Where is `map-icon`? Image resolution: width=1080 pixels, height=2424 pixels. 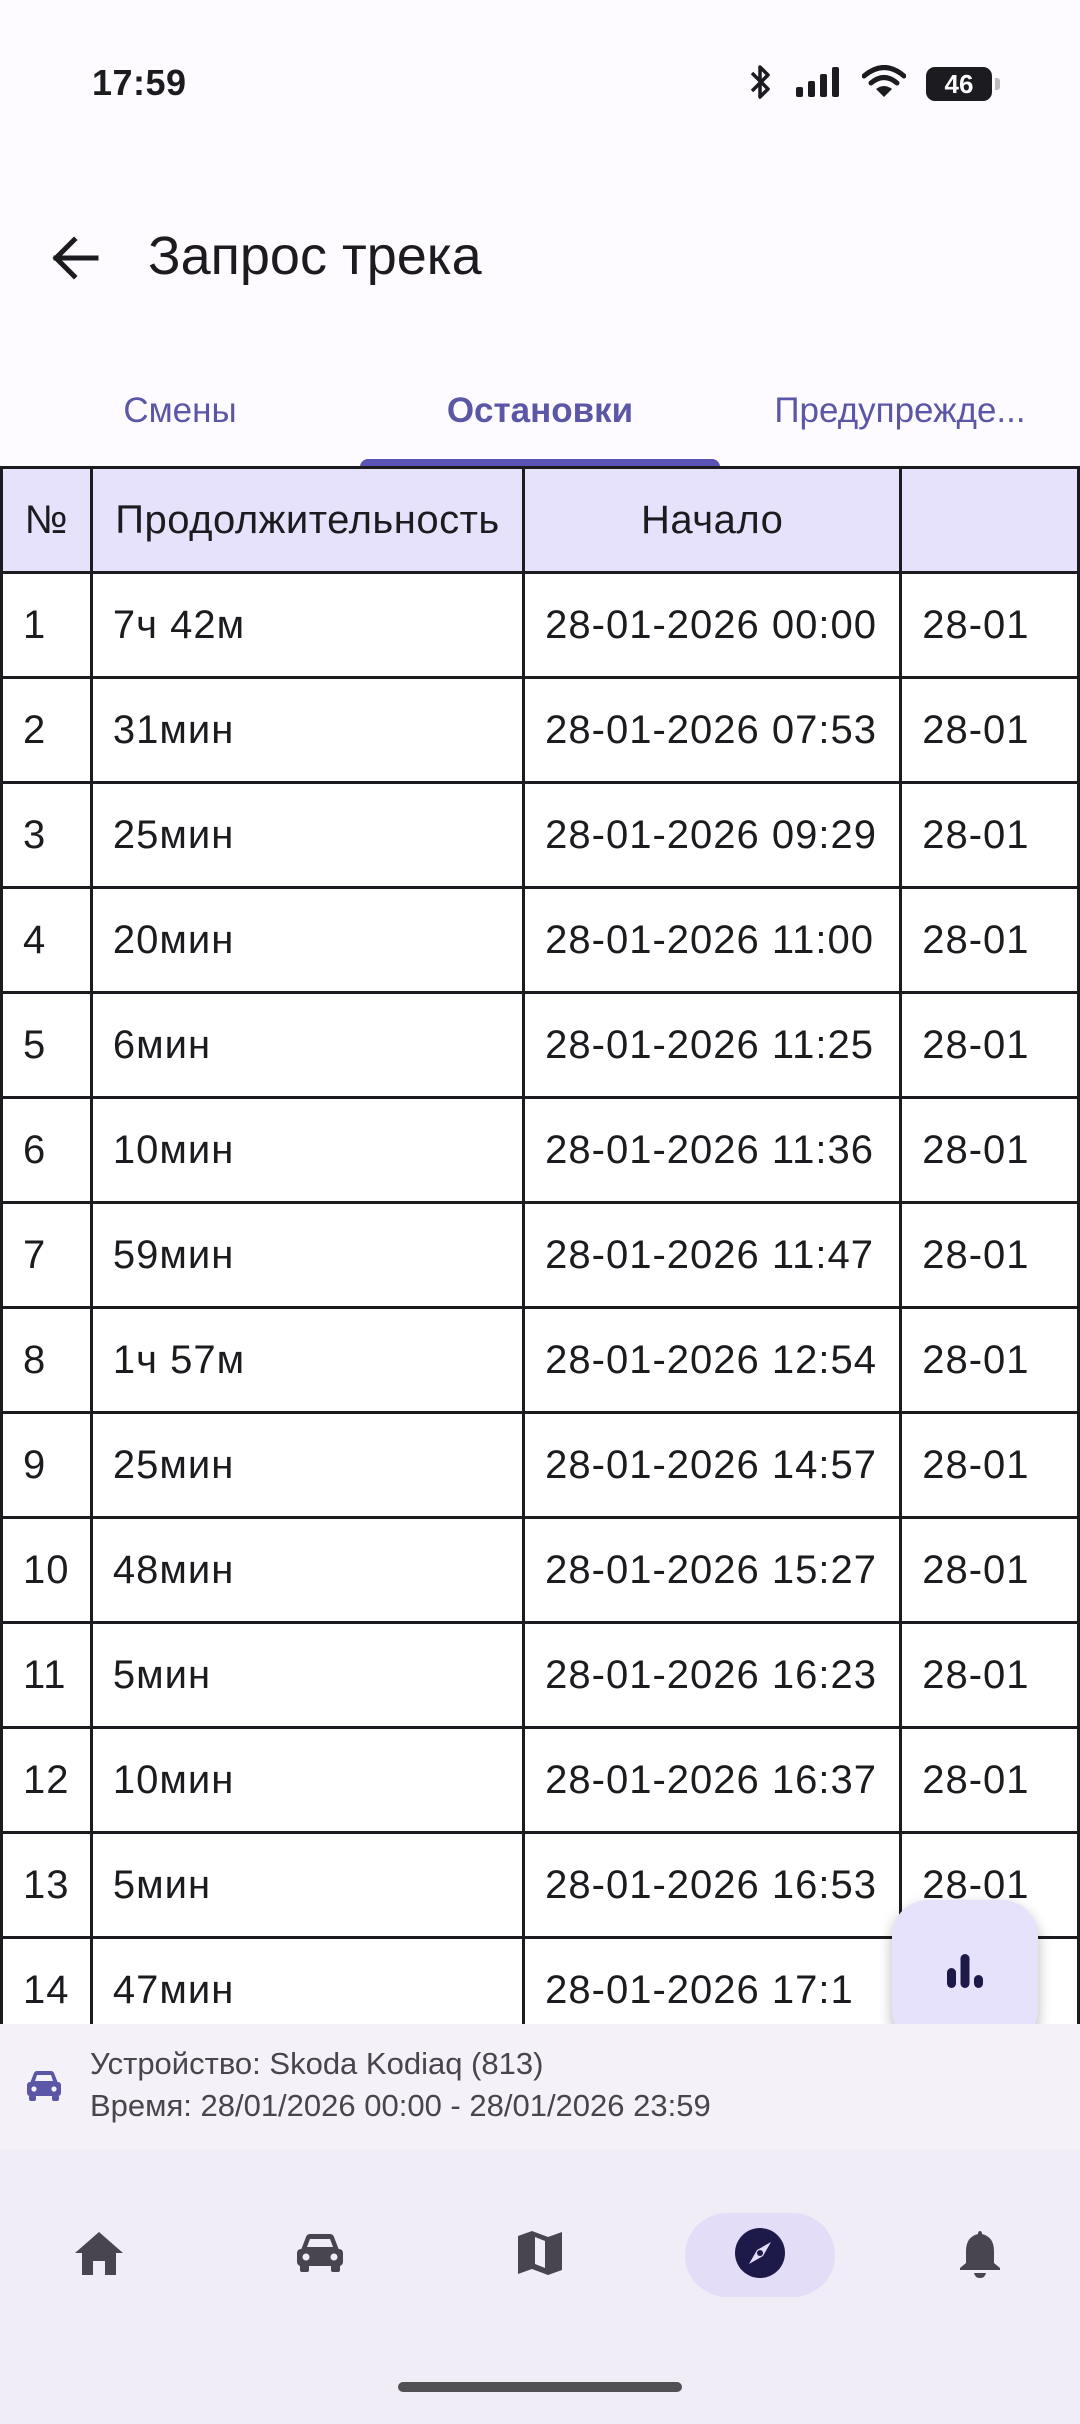
map-icon is located at coordinates (540, 2255).